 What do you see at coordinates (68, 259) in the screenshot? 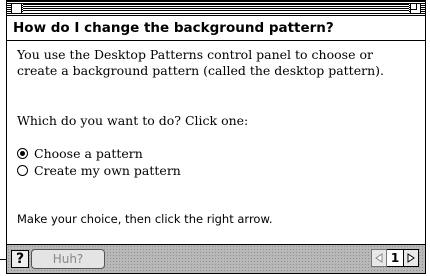
I see `huh-button: Huh?` at bounding box center [68, 259].